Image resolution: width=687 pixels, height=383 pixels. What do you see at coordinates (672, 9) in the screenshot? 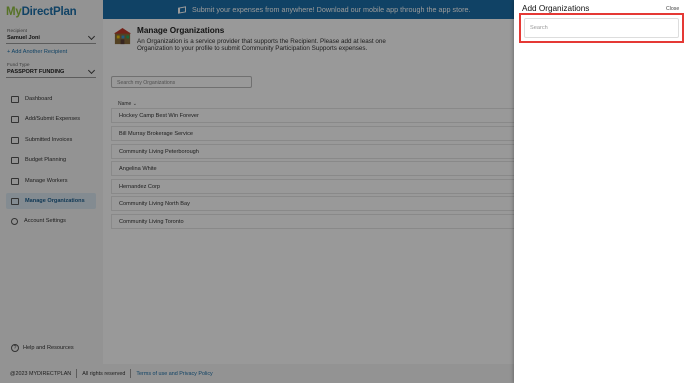
I see `close-button: Close` at bounding box center [672, 9].